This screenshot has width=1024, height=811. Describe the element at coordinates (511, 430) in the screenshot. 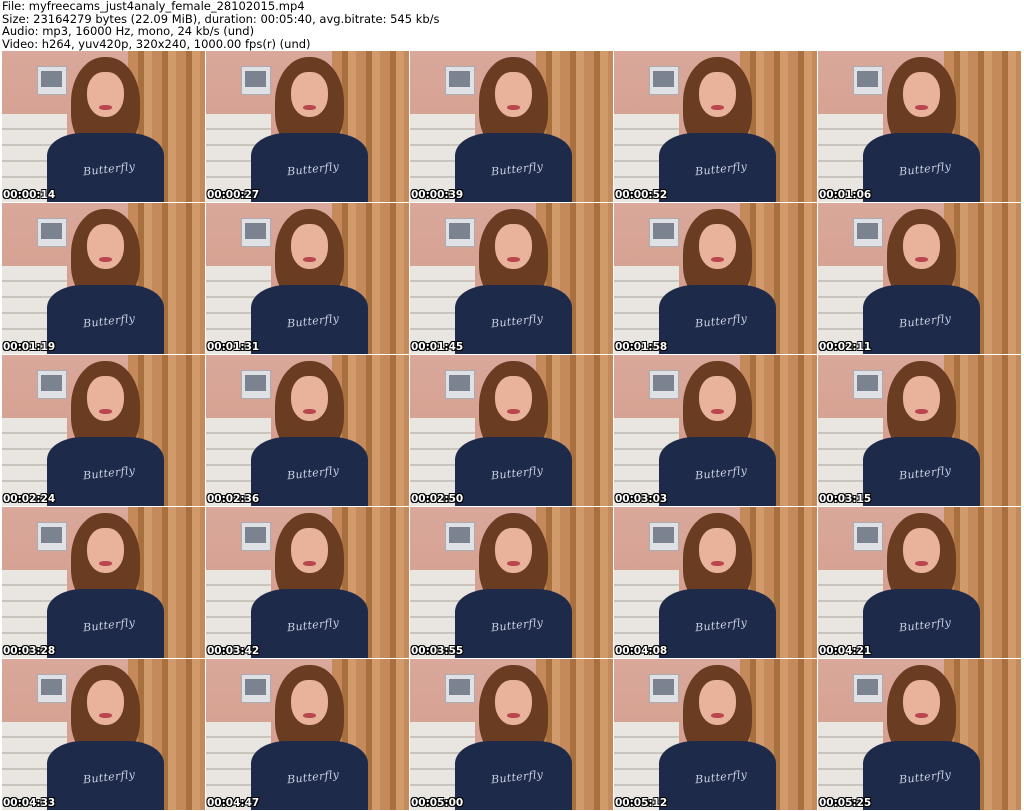

I see `video-thumbnail: Butterfly 00:02:50` at that location.